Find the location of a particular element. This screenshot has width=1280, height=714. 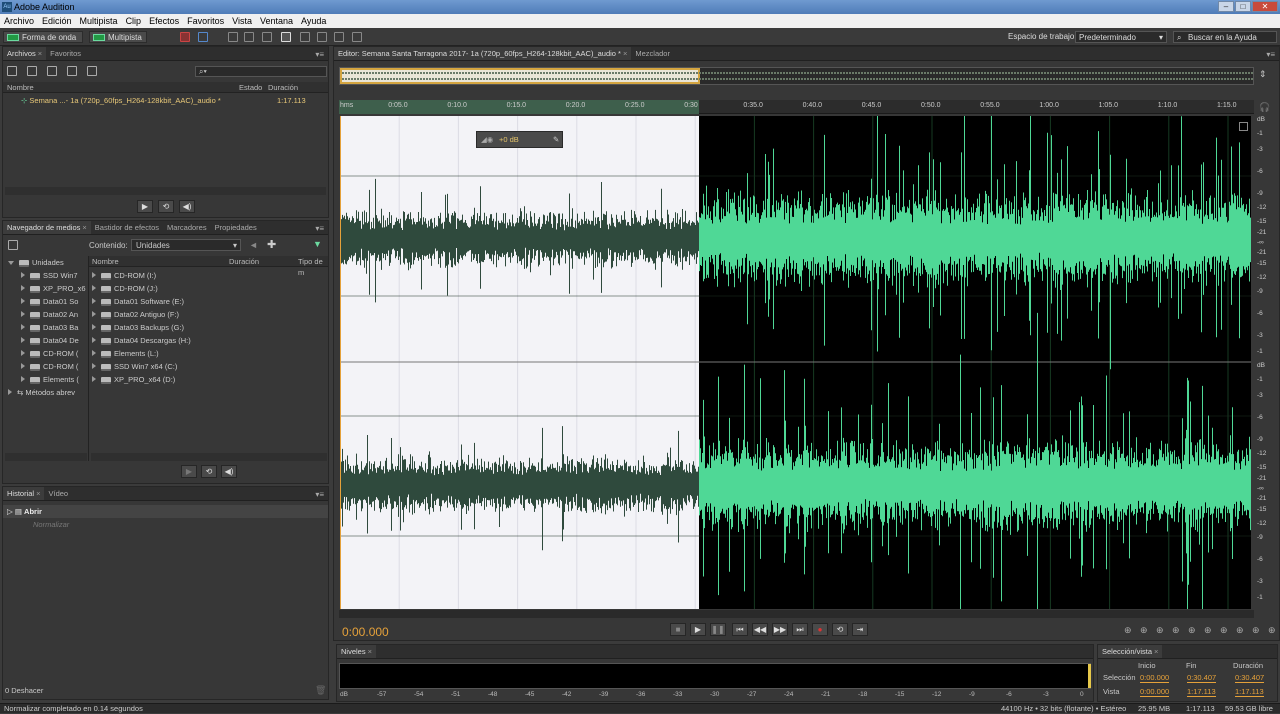

zoom-out-icon: ⊕ is located at coordinates (1272, 630).